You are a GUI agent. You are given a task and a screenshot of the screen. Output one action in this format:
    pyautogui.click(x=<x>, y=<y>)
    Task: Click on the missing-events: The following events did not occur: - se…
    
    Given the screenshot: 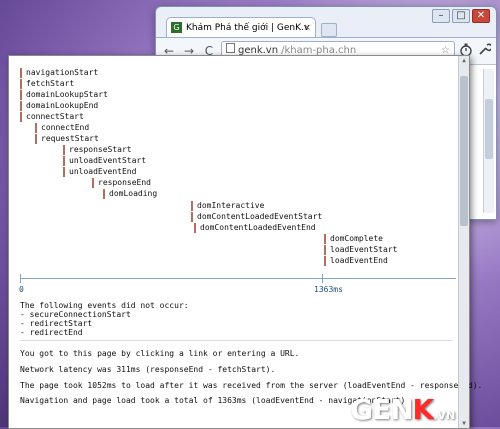 What is the action you would take?
    pyautogui.click(x=104, y=319)
    